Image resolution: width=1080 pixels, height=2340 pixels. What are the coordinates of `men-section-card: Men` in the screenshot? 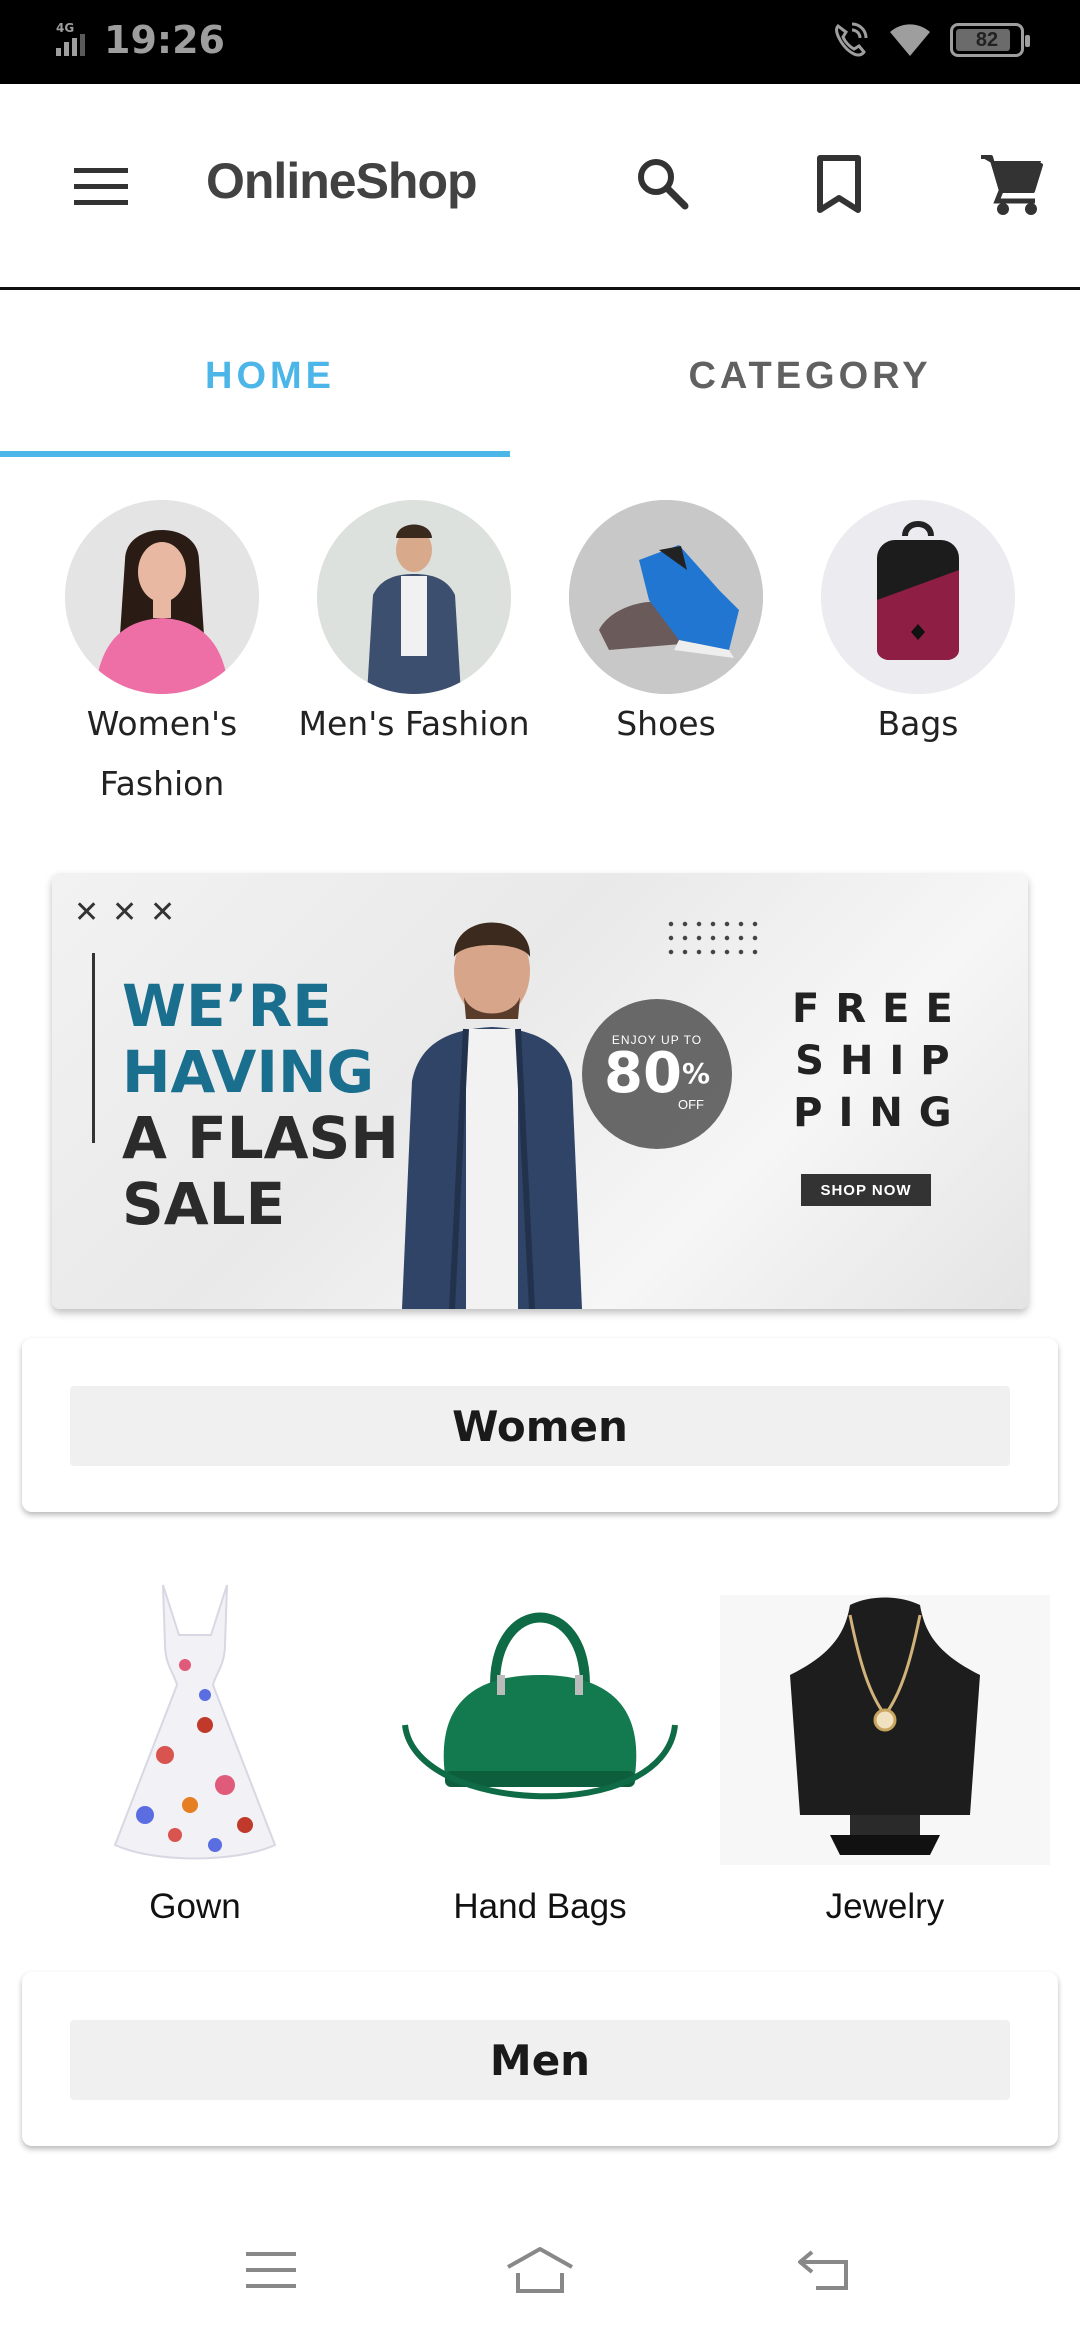 It's located at (540, 2059).